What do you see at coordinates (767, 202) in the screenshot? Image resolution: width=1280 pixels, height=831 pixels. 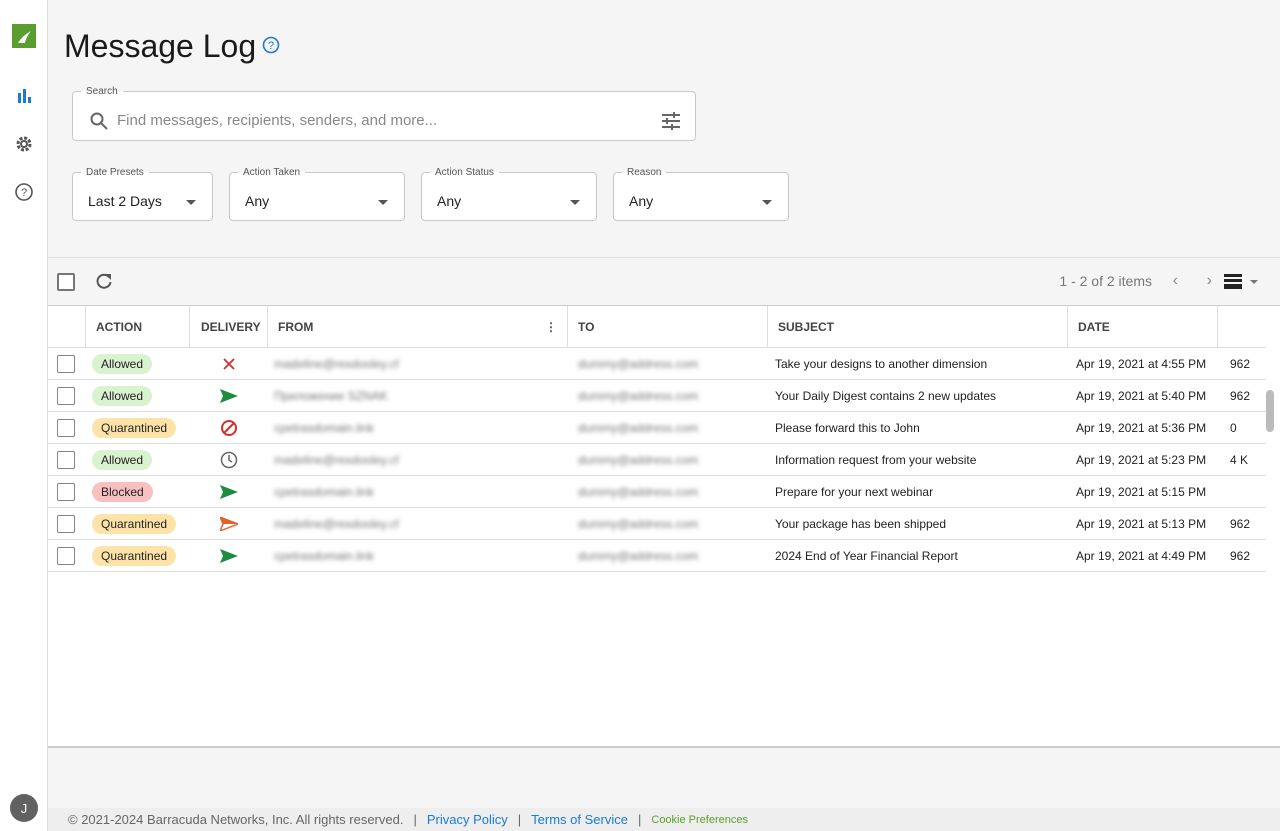 I see `caret-down-icon` at bounding box center [767, 202].